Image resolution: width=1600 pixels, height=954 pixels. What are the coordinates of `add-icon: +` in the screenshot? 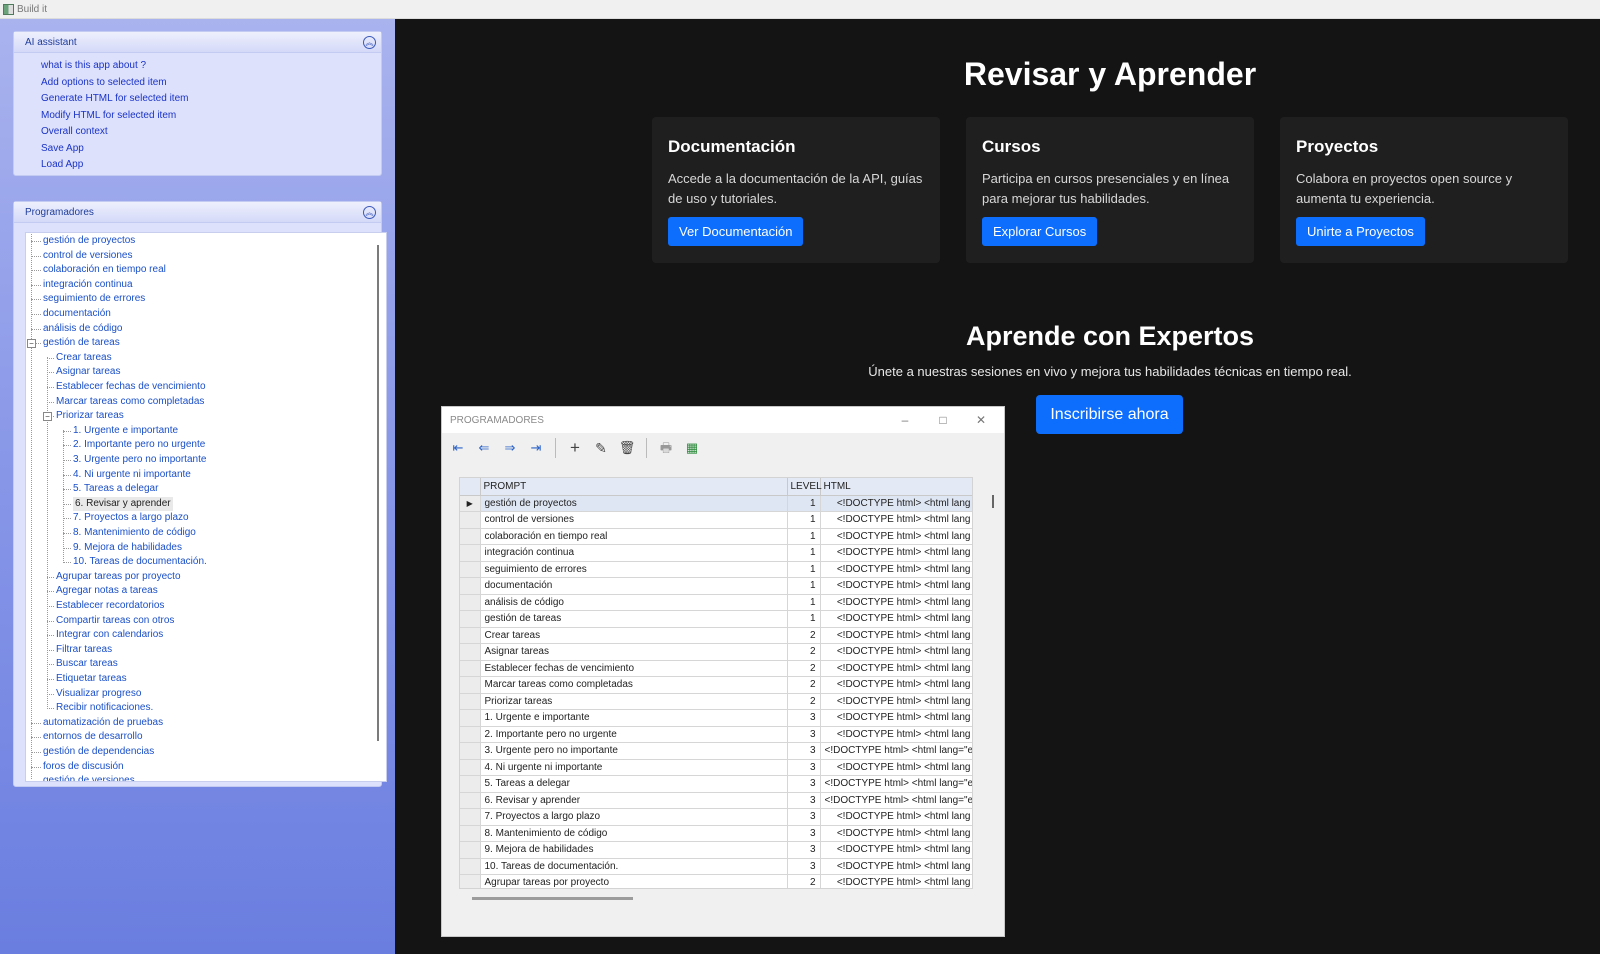 It's located at (575, 448).